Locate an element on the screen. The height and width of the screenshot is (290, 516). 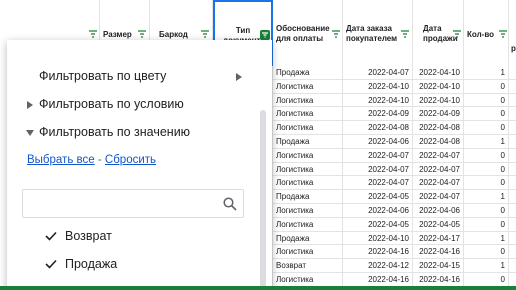
filter-active-icon is located at coordinates (265, 35).